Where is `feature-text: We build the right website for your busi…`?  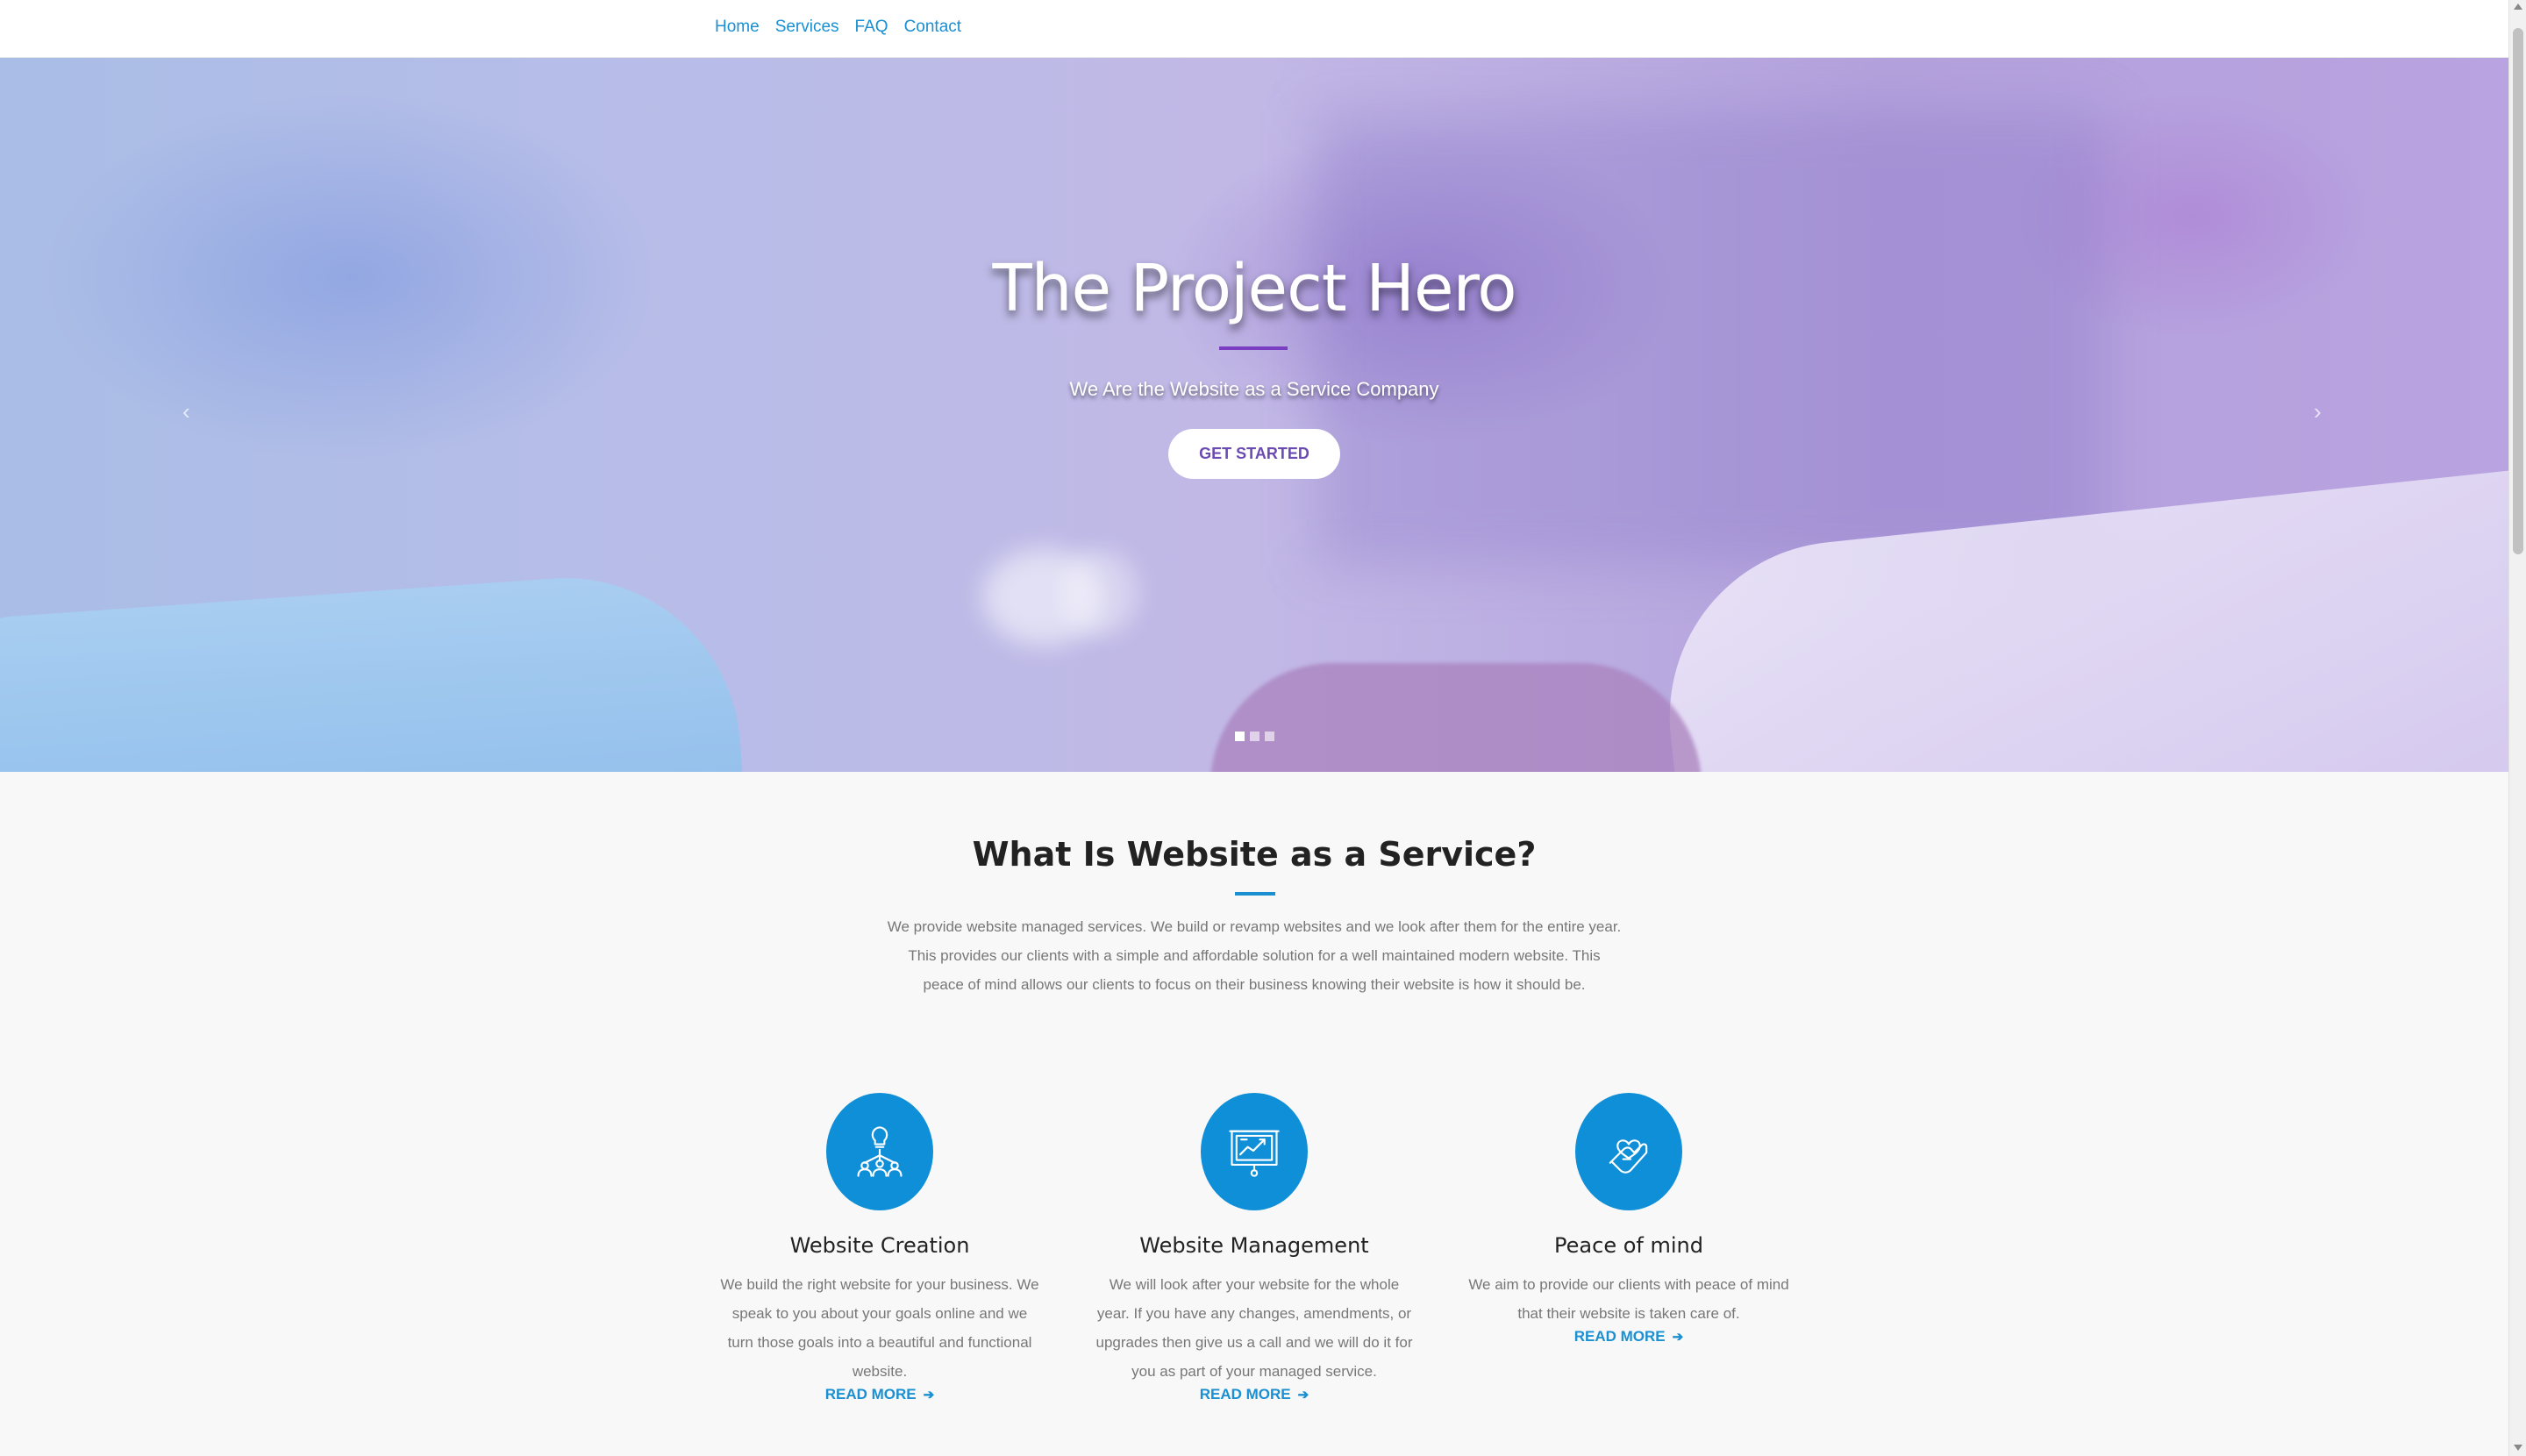 feature-text: We build the right website for your busi… is located at coordinates (879, 1328).